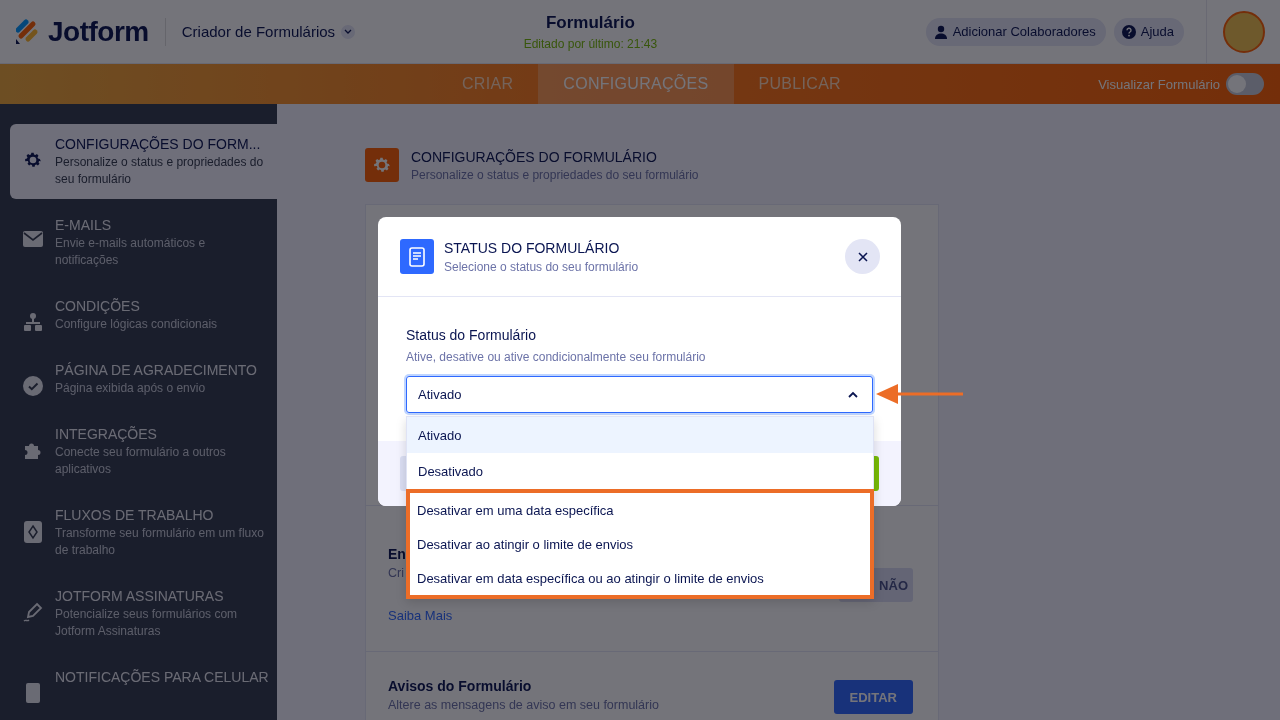 The height and width of the screenshot is (720, 1280). I want to click on edit-button: EDITAR, so click(873, 697).